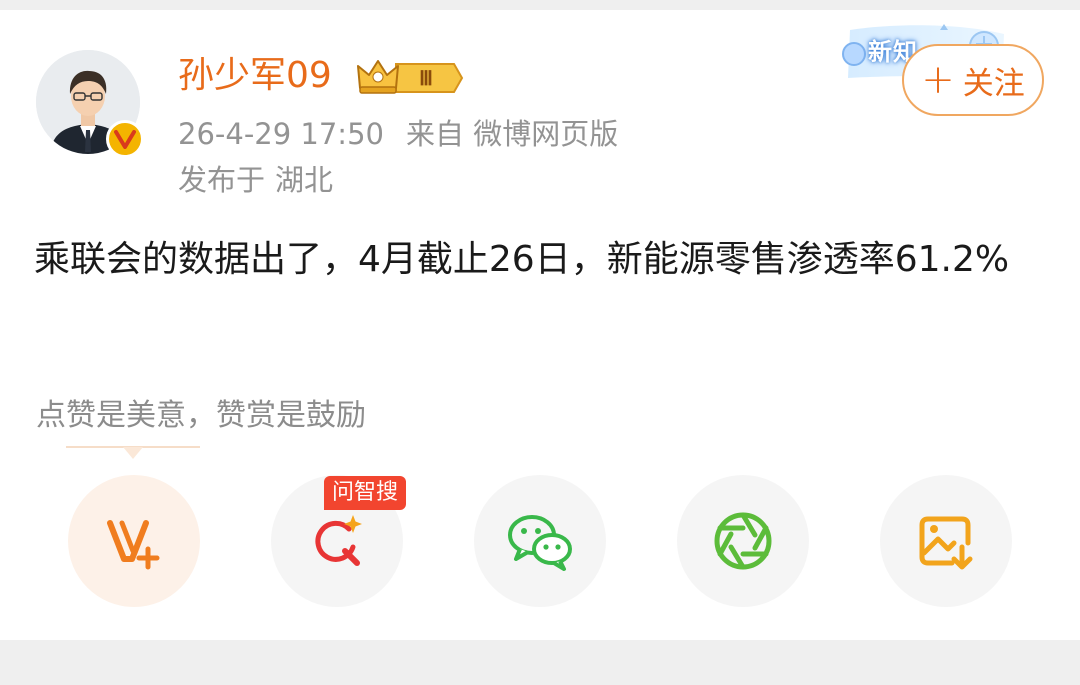 The image size is (1080, 685). I want to click on svg-text: Ⅲ, so click(426, 79).